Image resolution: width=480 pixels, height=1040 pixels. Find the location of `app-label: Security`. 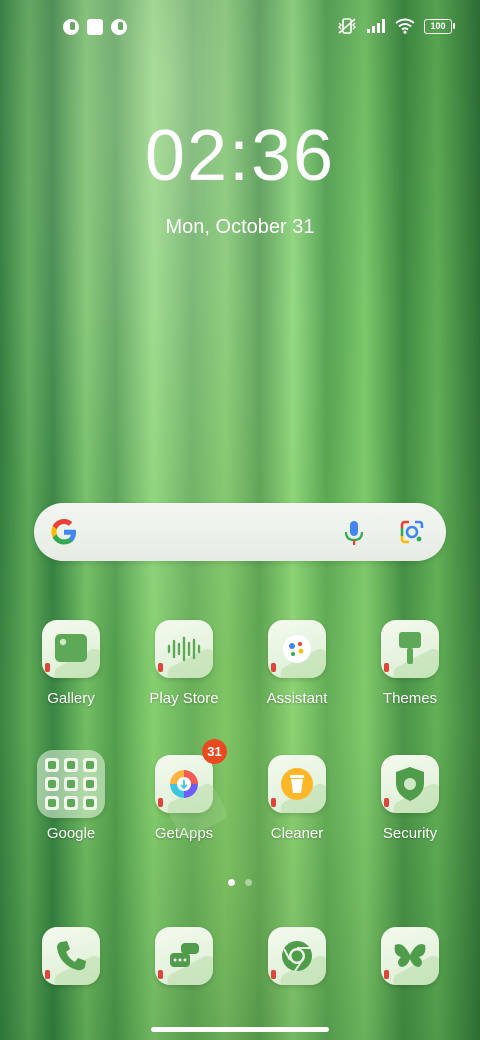

app-label: Security is located at coordinates (410, 833).